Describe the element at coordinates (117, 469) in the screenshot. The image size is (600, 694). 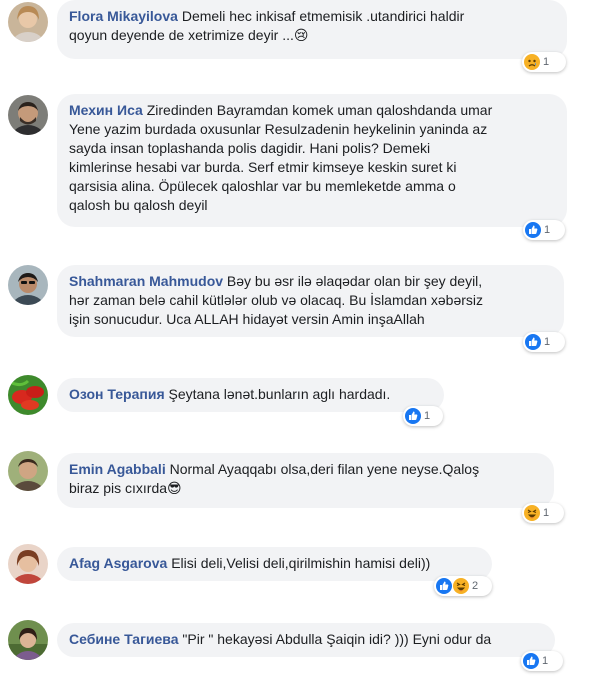
I see `comment-author: Emin Agabbali` at that location.